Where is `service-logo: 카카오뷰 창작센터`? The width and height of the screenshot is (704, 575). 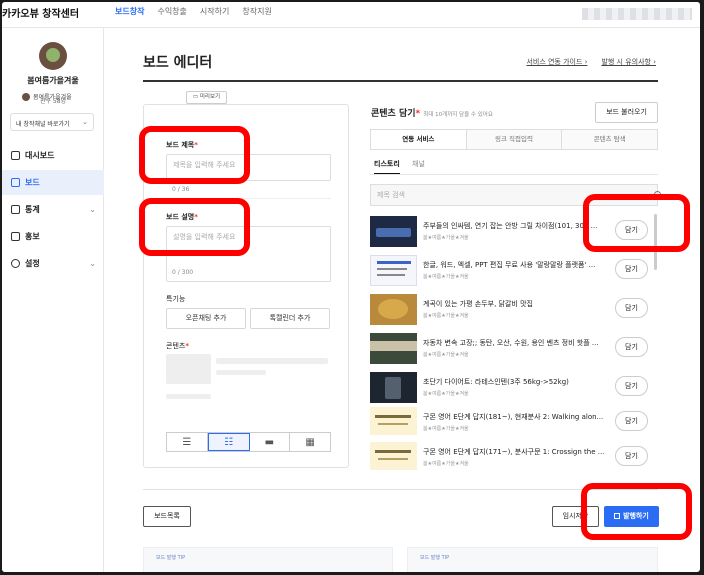 service-logo: 카카오뷰 창작센터 is located at coordinates (40, 12).